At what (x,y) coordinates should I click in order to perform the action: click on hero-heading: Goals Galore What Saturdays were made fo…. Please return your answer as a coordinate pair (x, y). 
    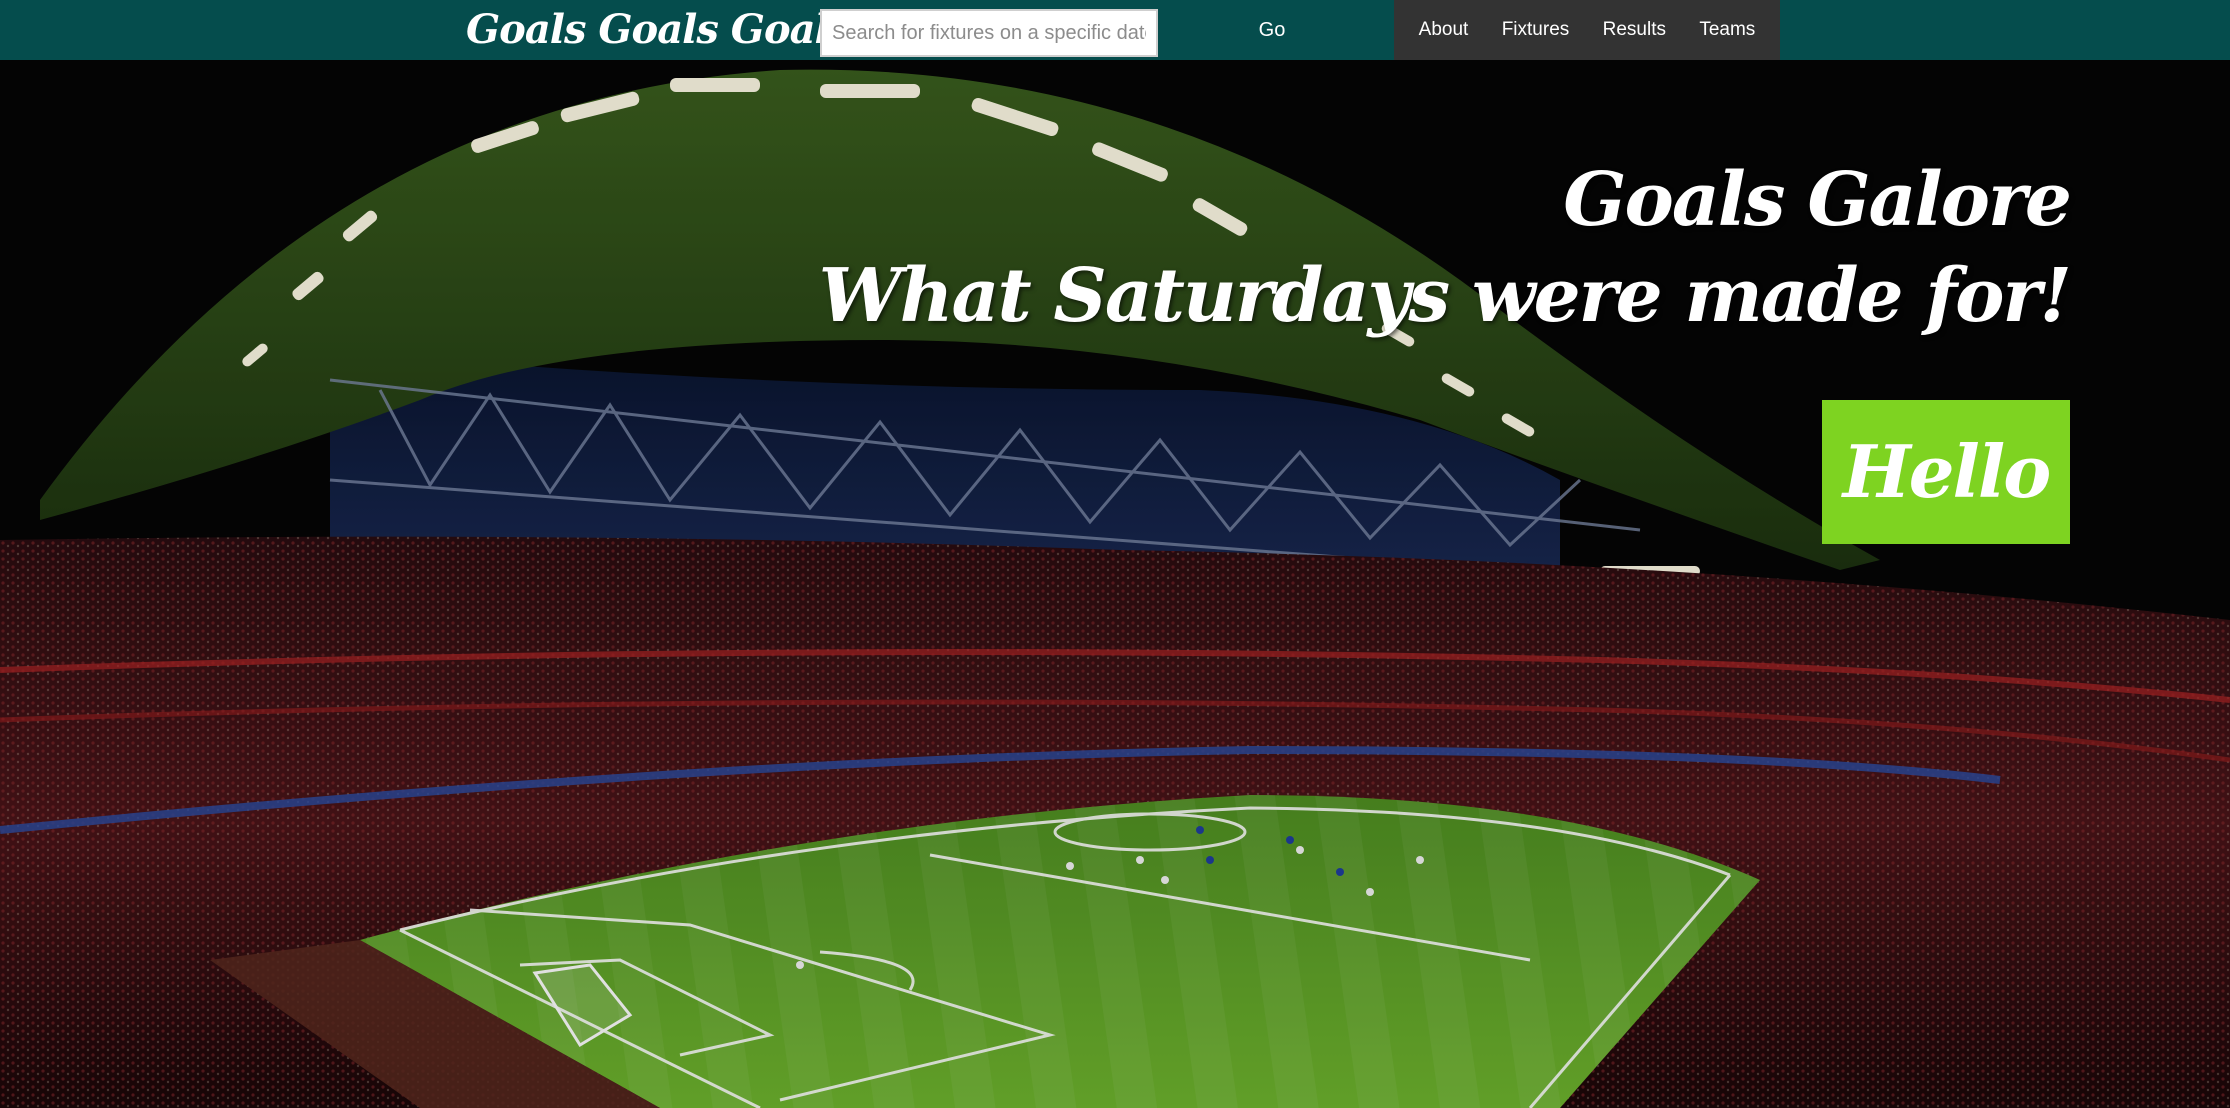
    Looking at the image, I should click on (1445, 248).